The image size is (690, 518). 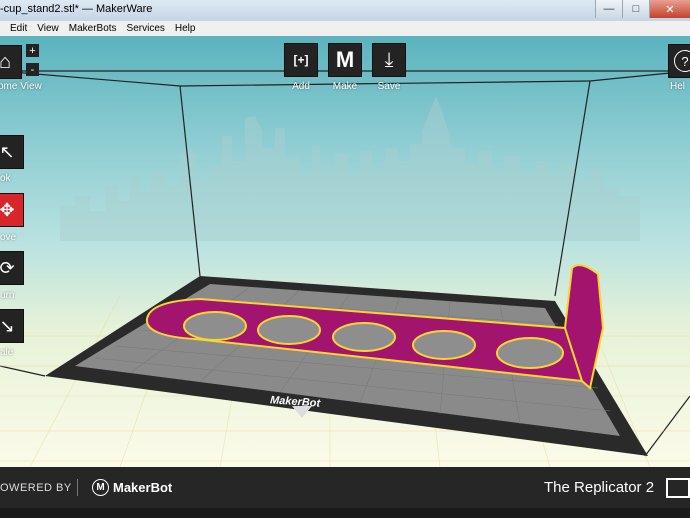 I want to click on move-tool-button: ✥, so click(x=12, y=210).